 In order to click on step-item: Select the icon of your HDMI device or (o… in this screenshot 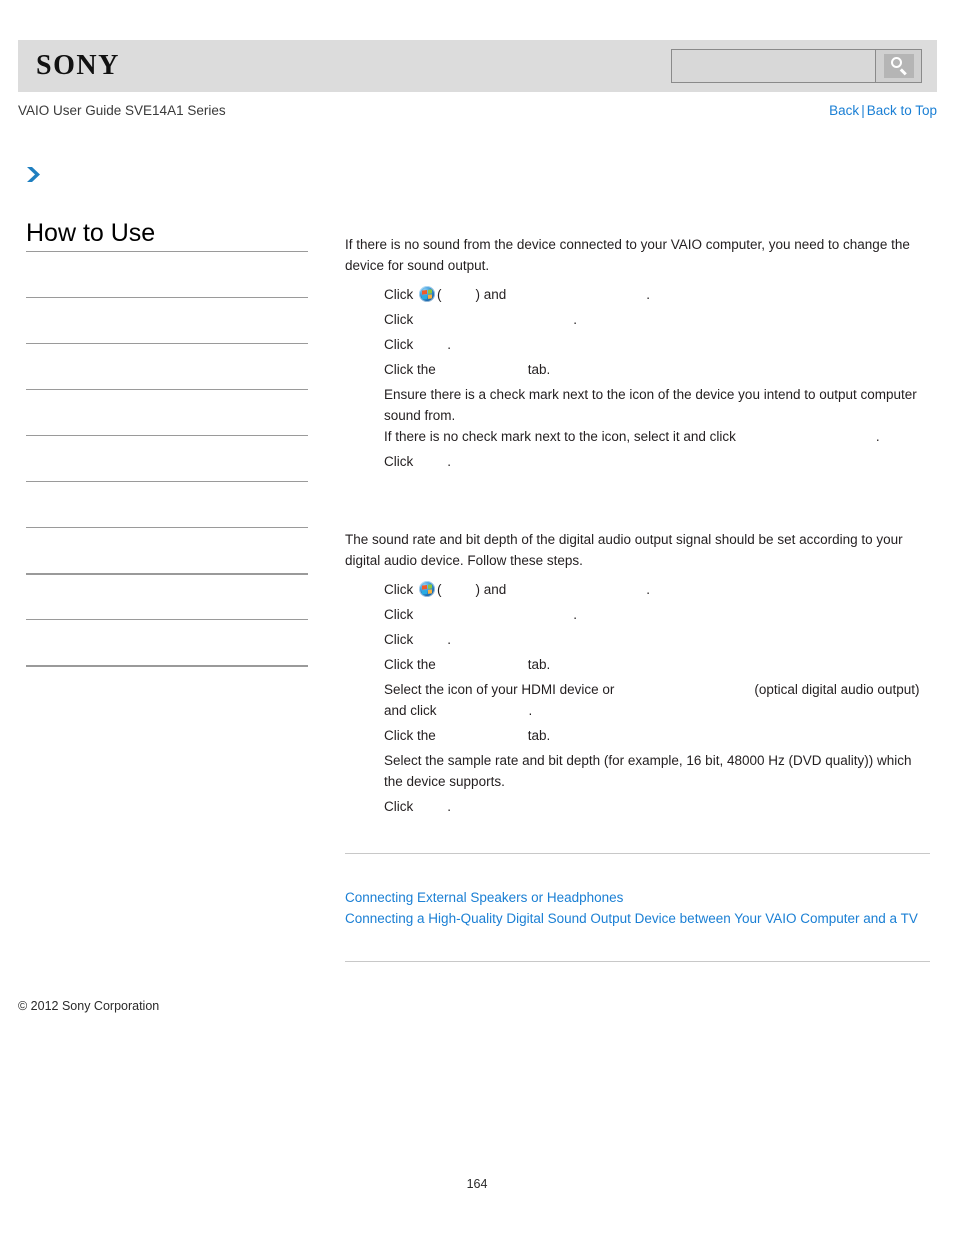, I will do `click(637, 700)`.